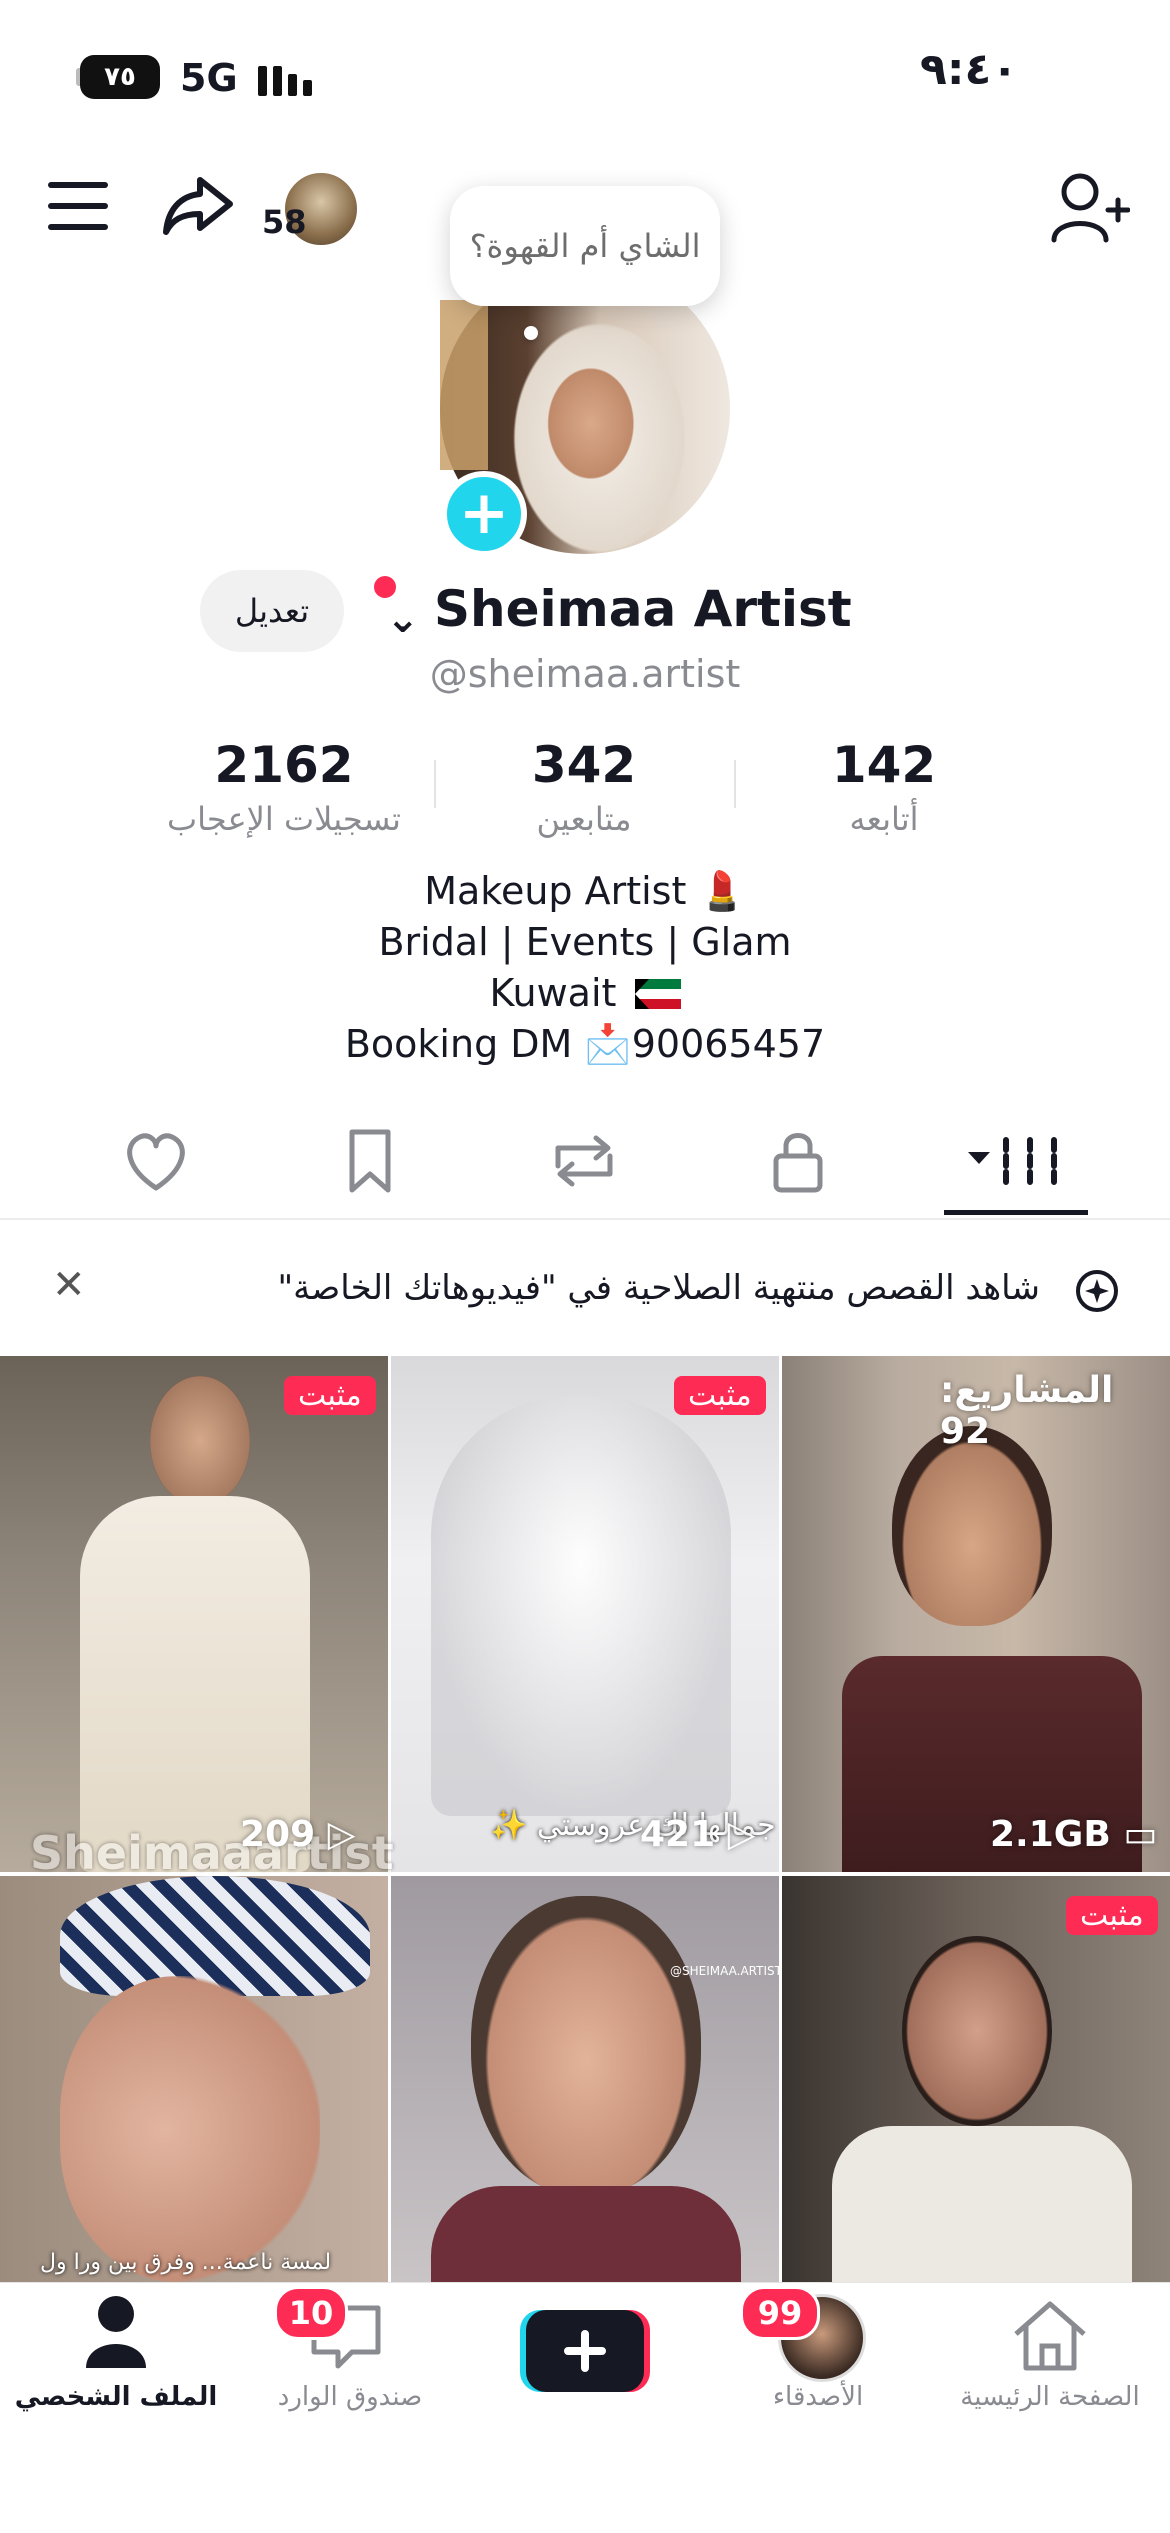  Describe the element at coordinates (464, 385) in the screenshot. I see `avatar-detail` at that location.